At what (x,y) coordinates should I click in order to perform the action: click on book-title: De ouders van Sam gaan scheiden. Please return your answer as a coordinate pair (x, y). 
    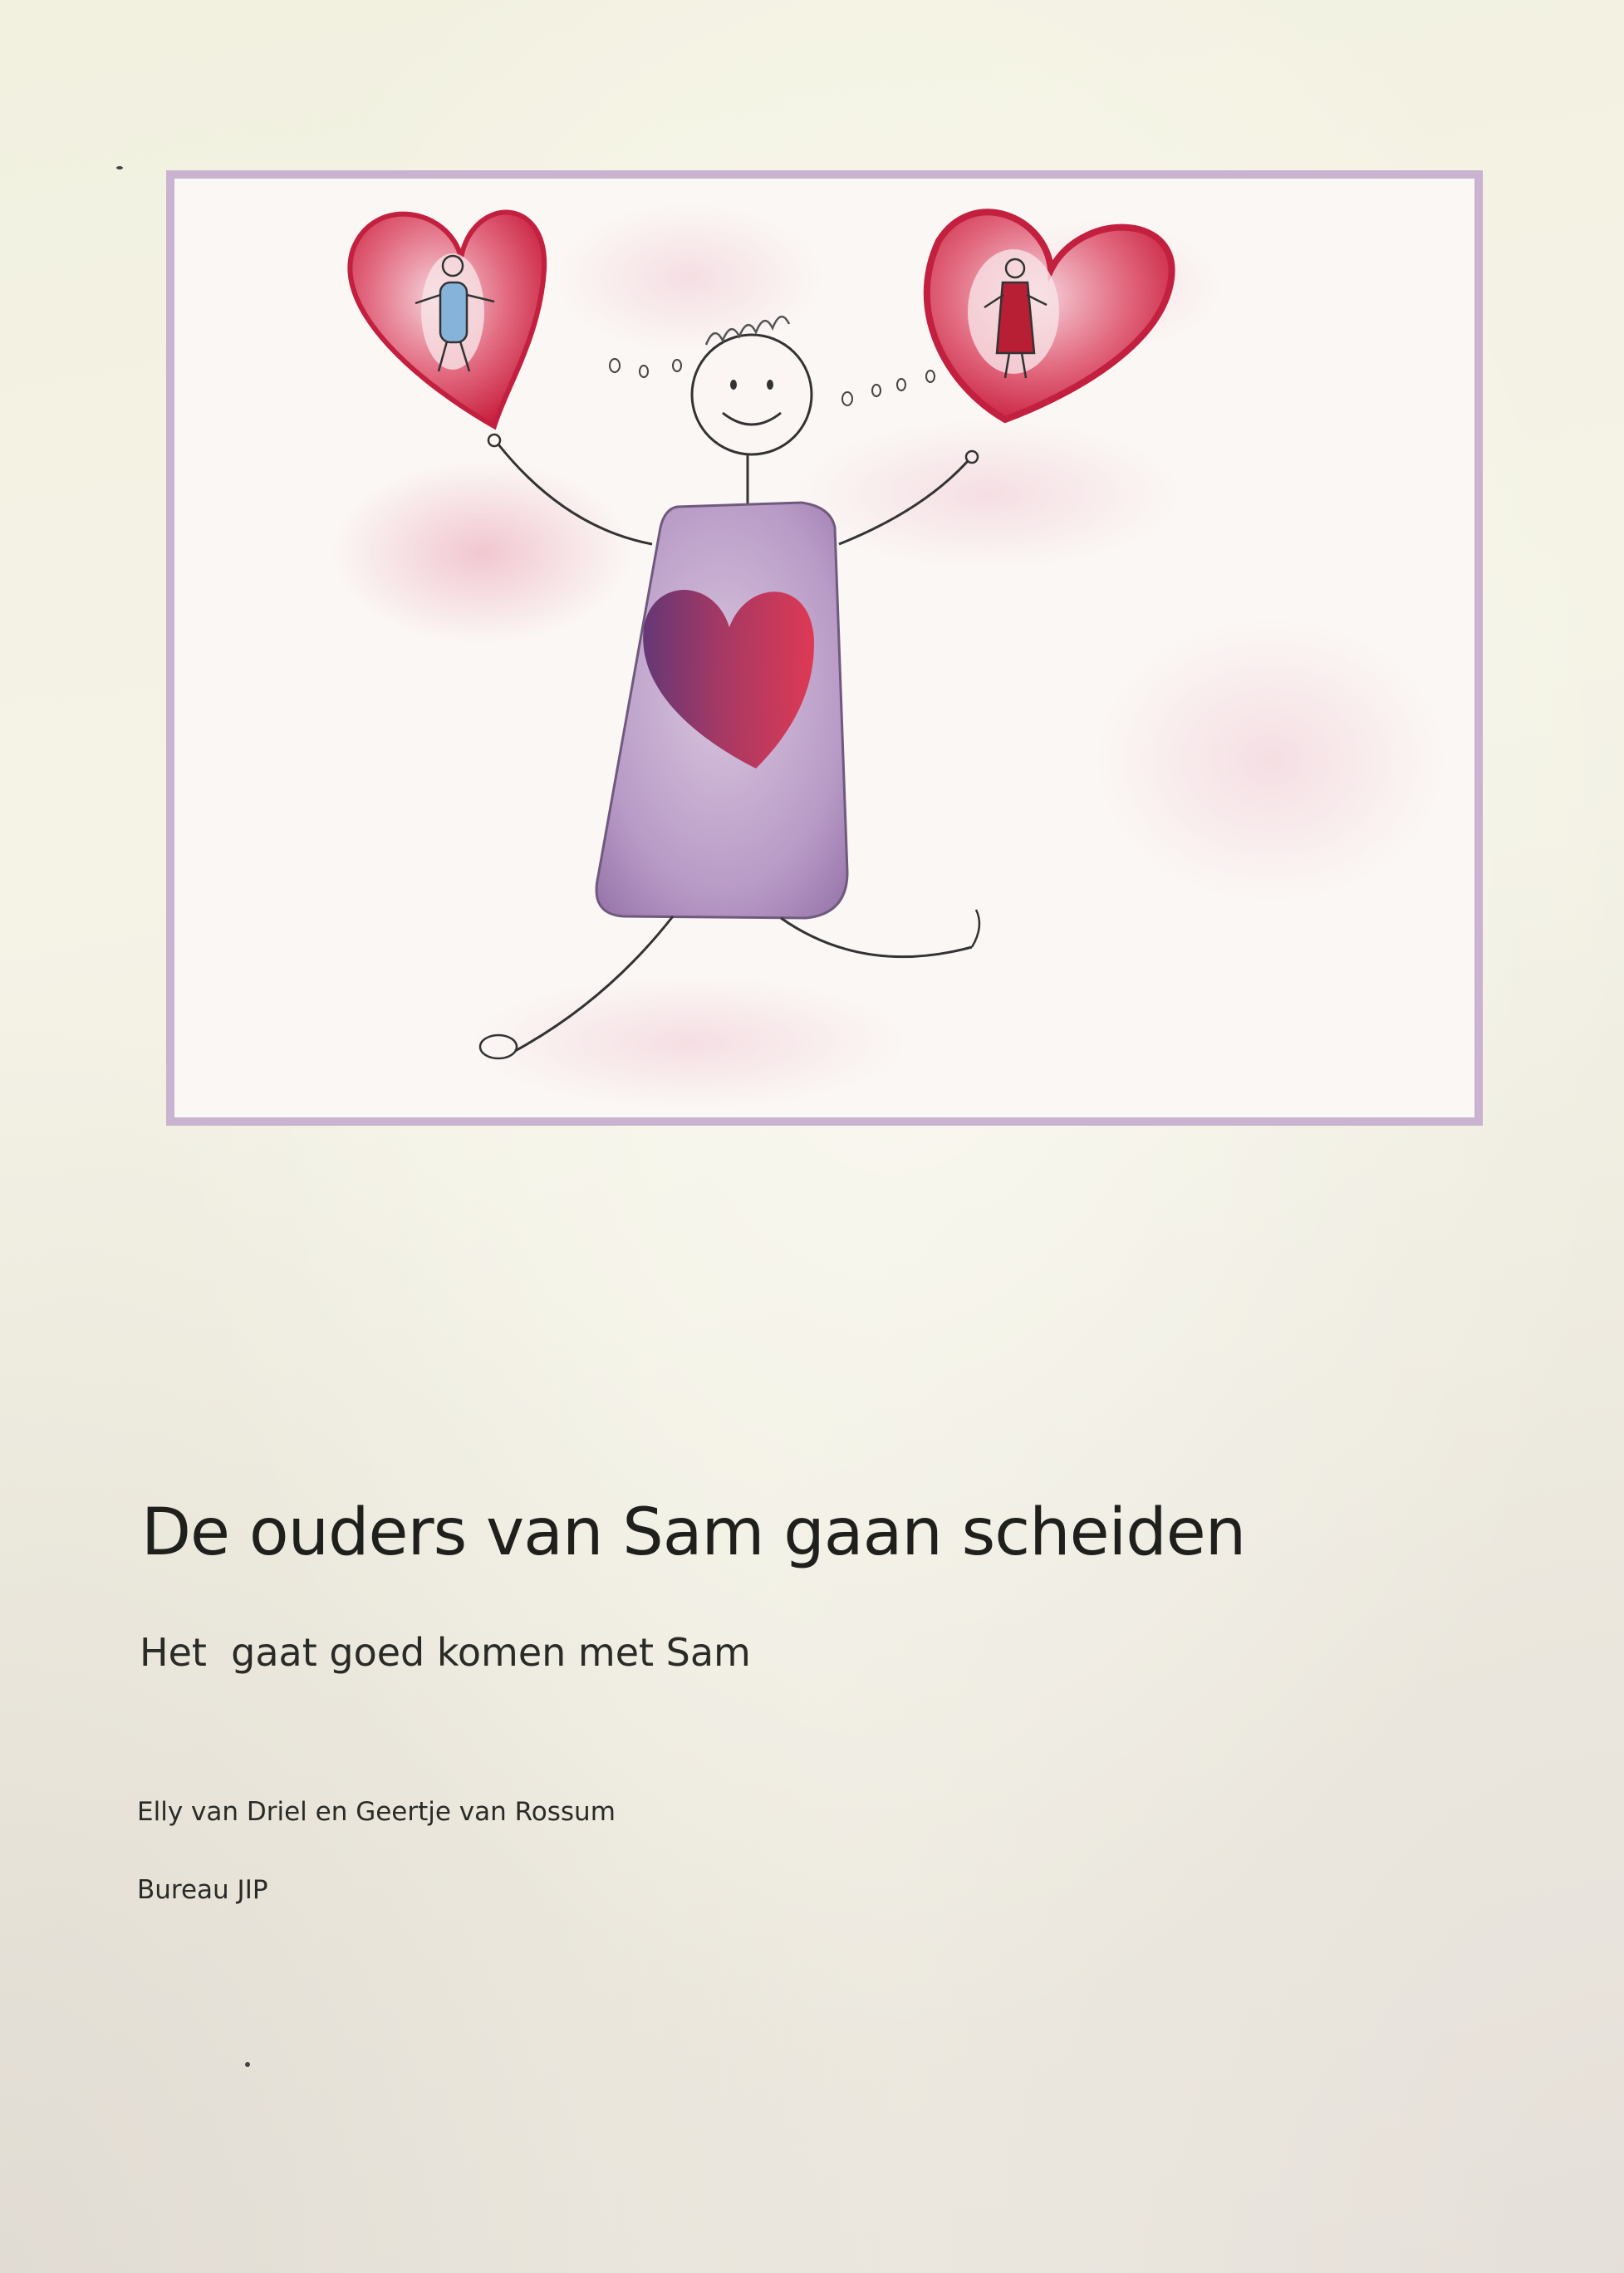
    Looking at the image, I should click on (693, 1532).